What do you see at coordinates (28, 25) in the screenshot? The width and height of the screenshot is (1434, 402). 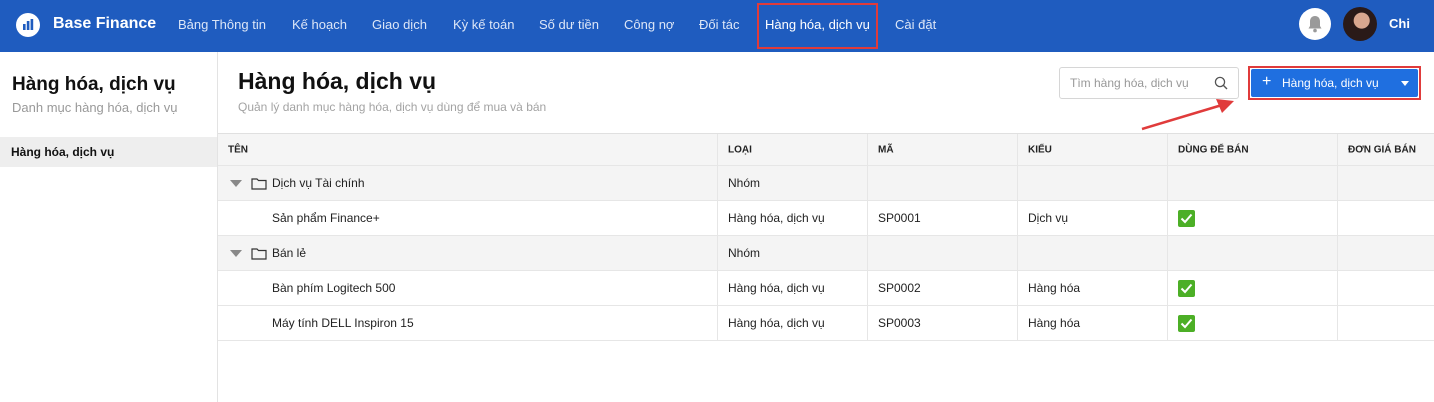 I see `base-logo-icon` at bounding box center [28, 25].